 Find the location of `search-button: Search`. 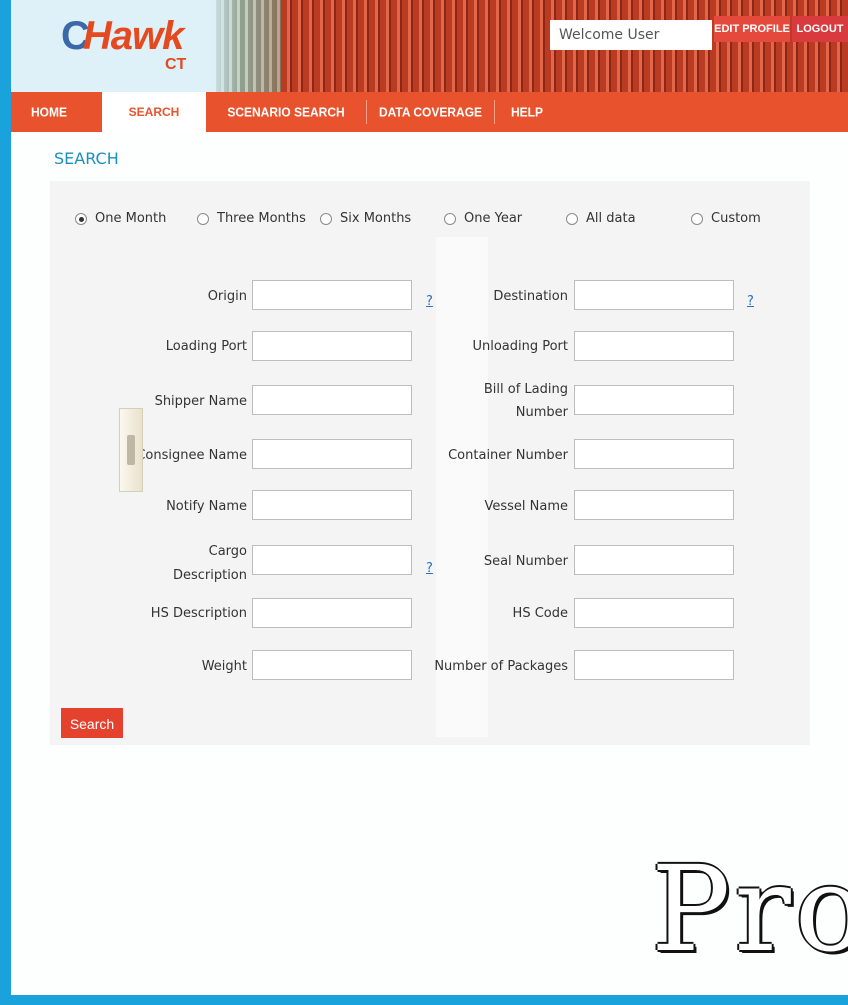

search-button: Search is located at coordinates (92, 723).